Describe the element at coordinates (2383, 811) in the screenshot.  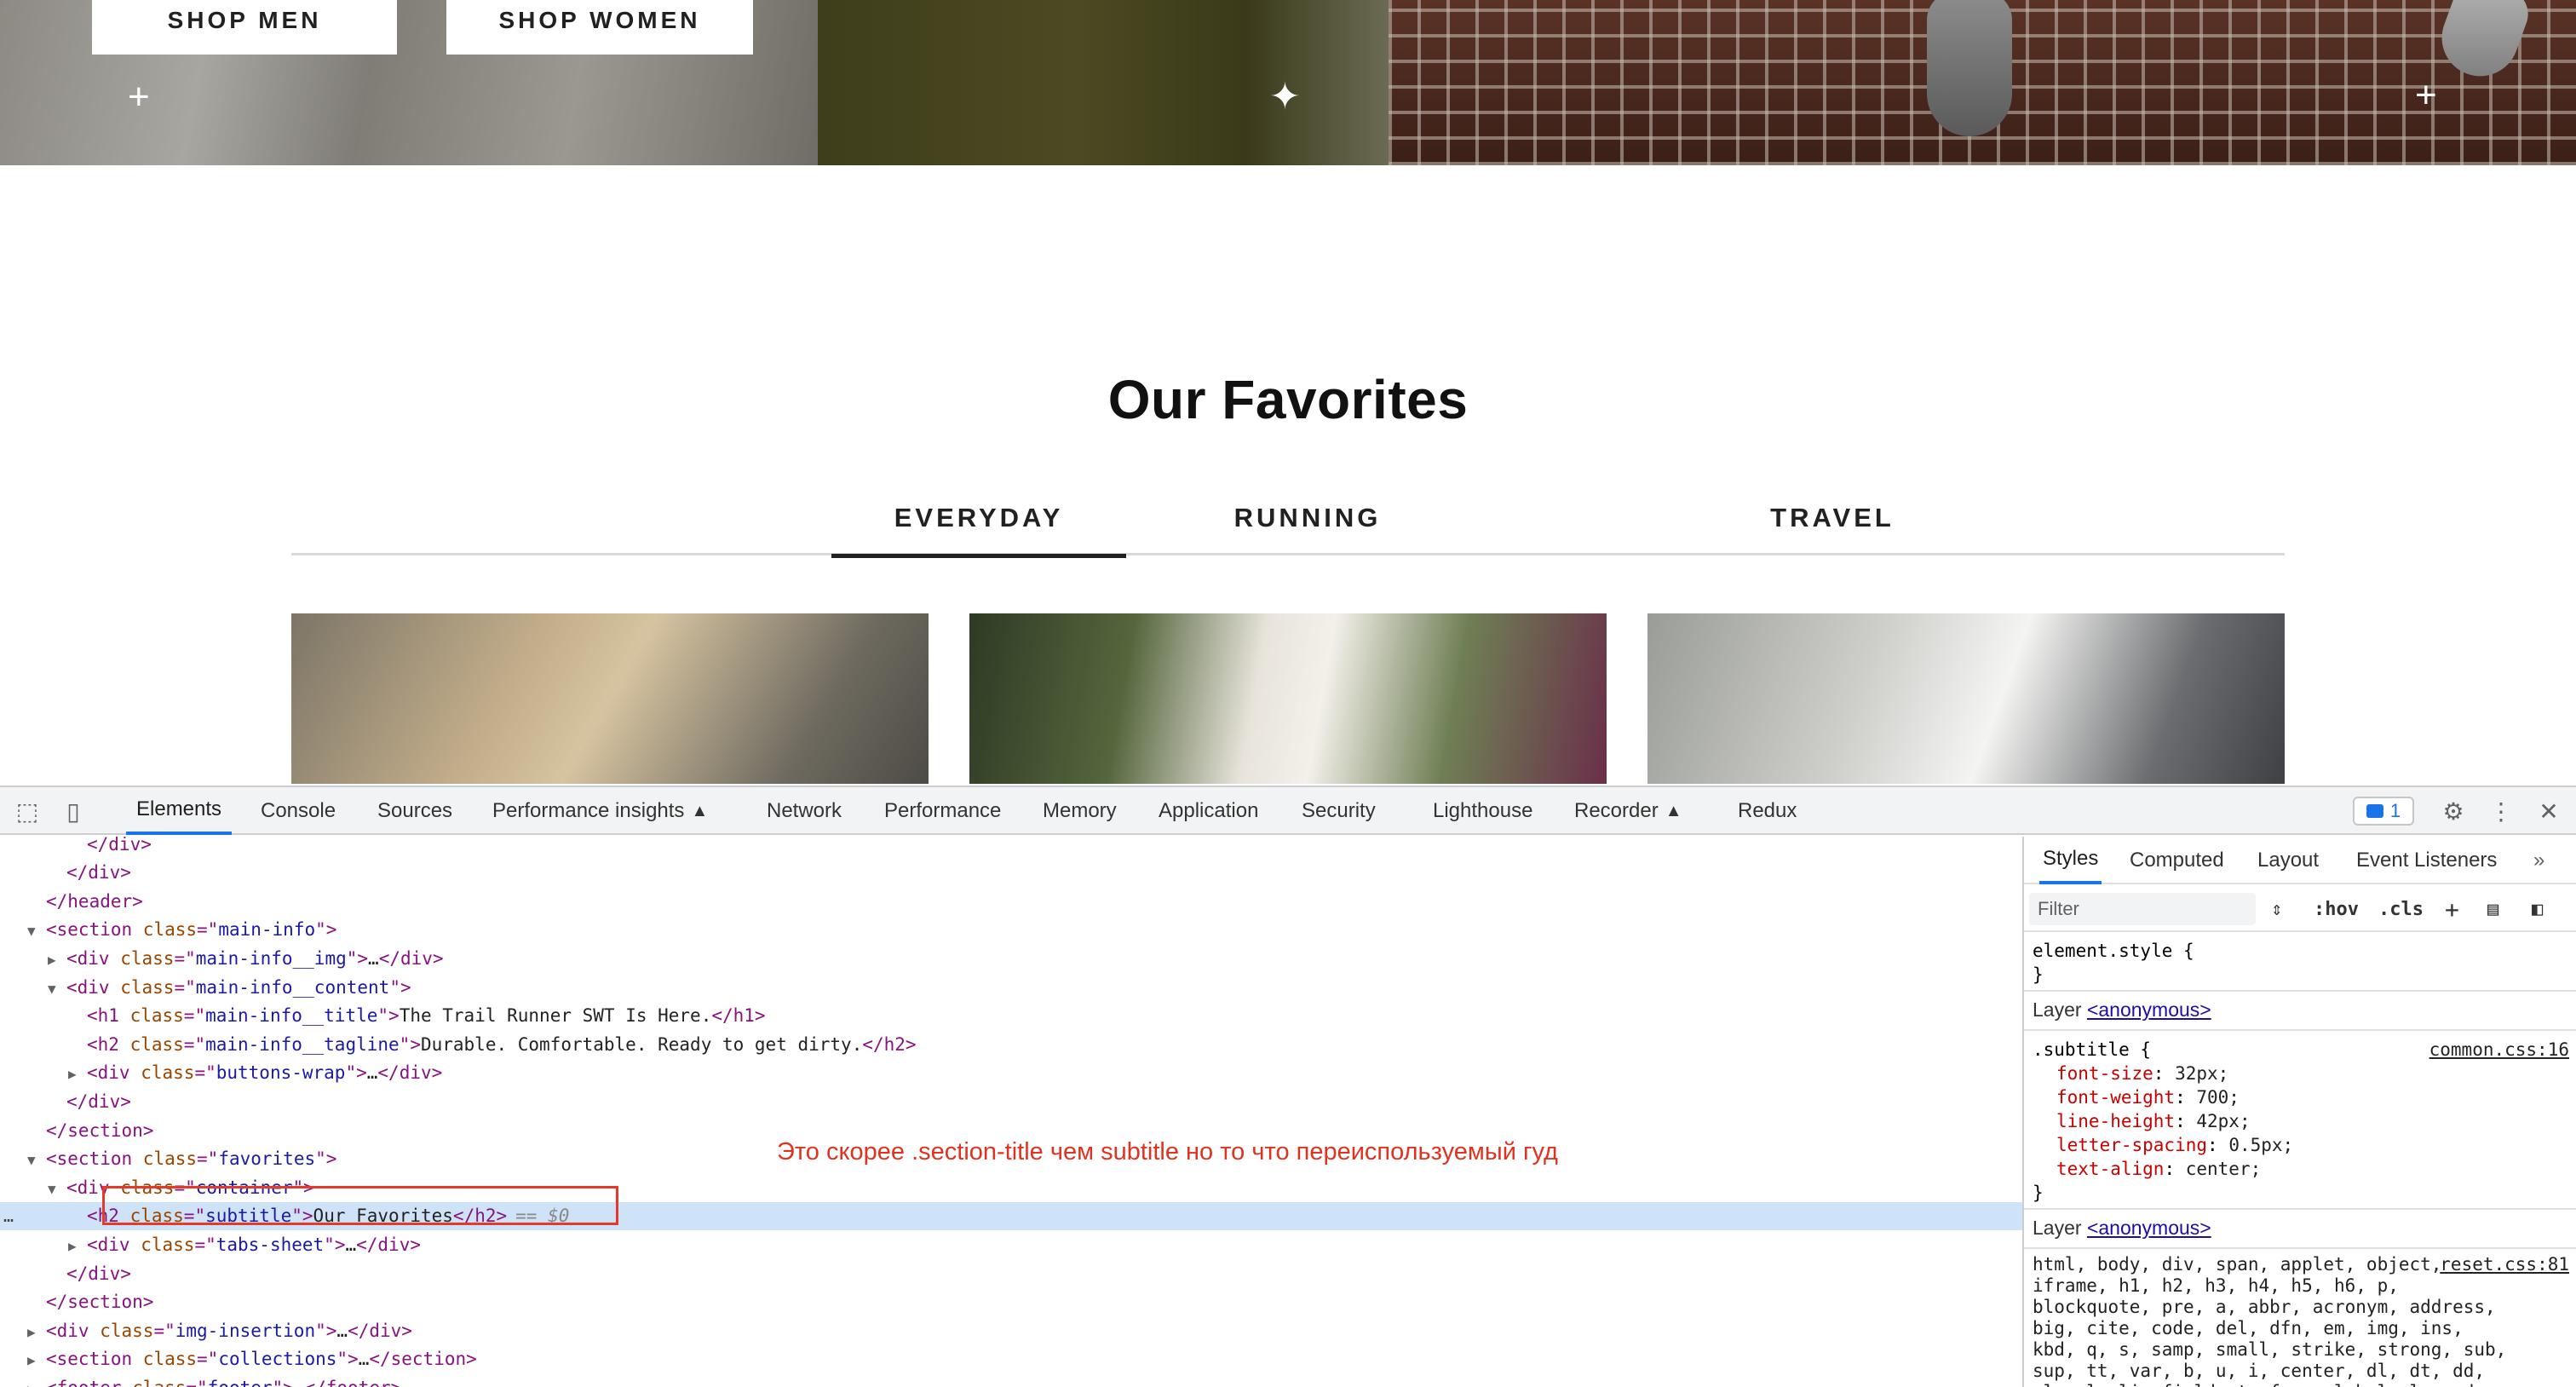
I see `issues-badge: 1` at that location.